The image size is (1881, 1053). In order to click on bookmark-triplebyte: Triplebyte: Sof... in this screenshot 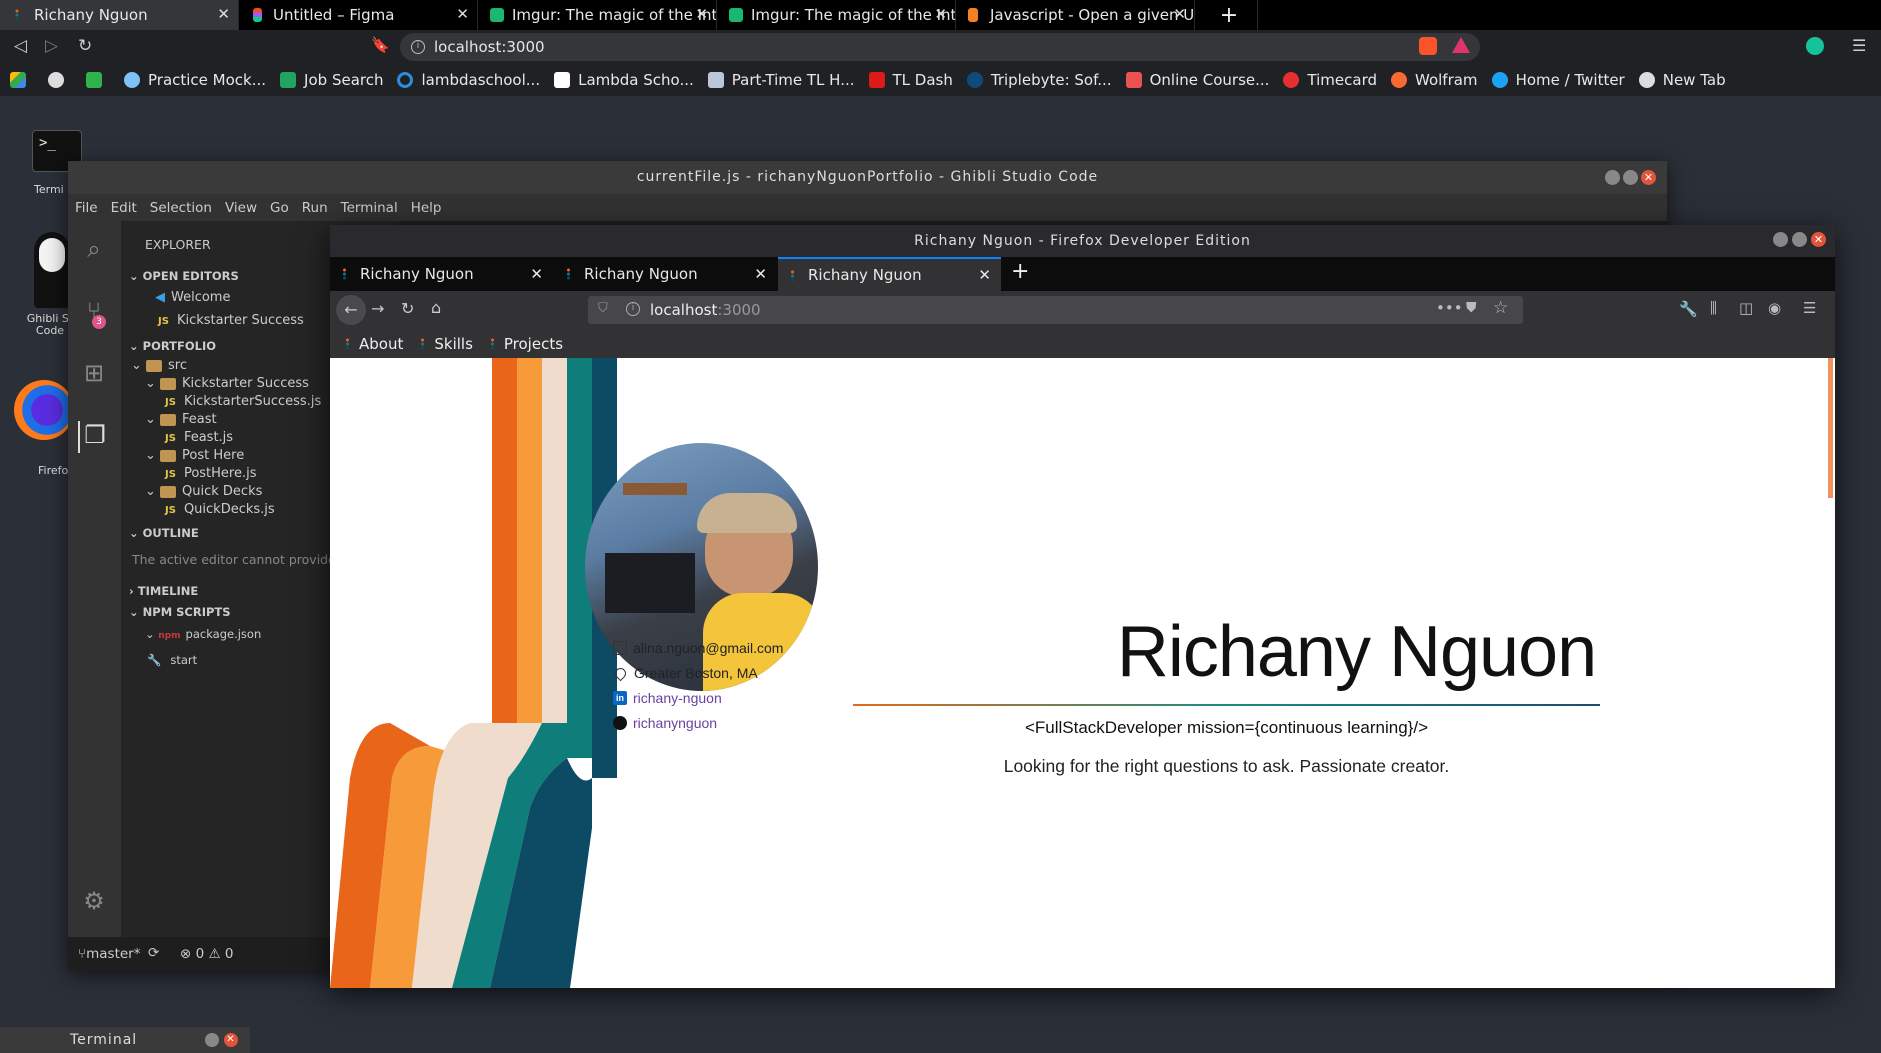, I will do `click(1039, 80)`.